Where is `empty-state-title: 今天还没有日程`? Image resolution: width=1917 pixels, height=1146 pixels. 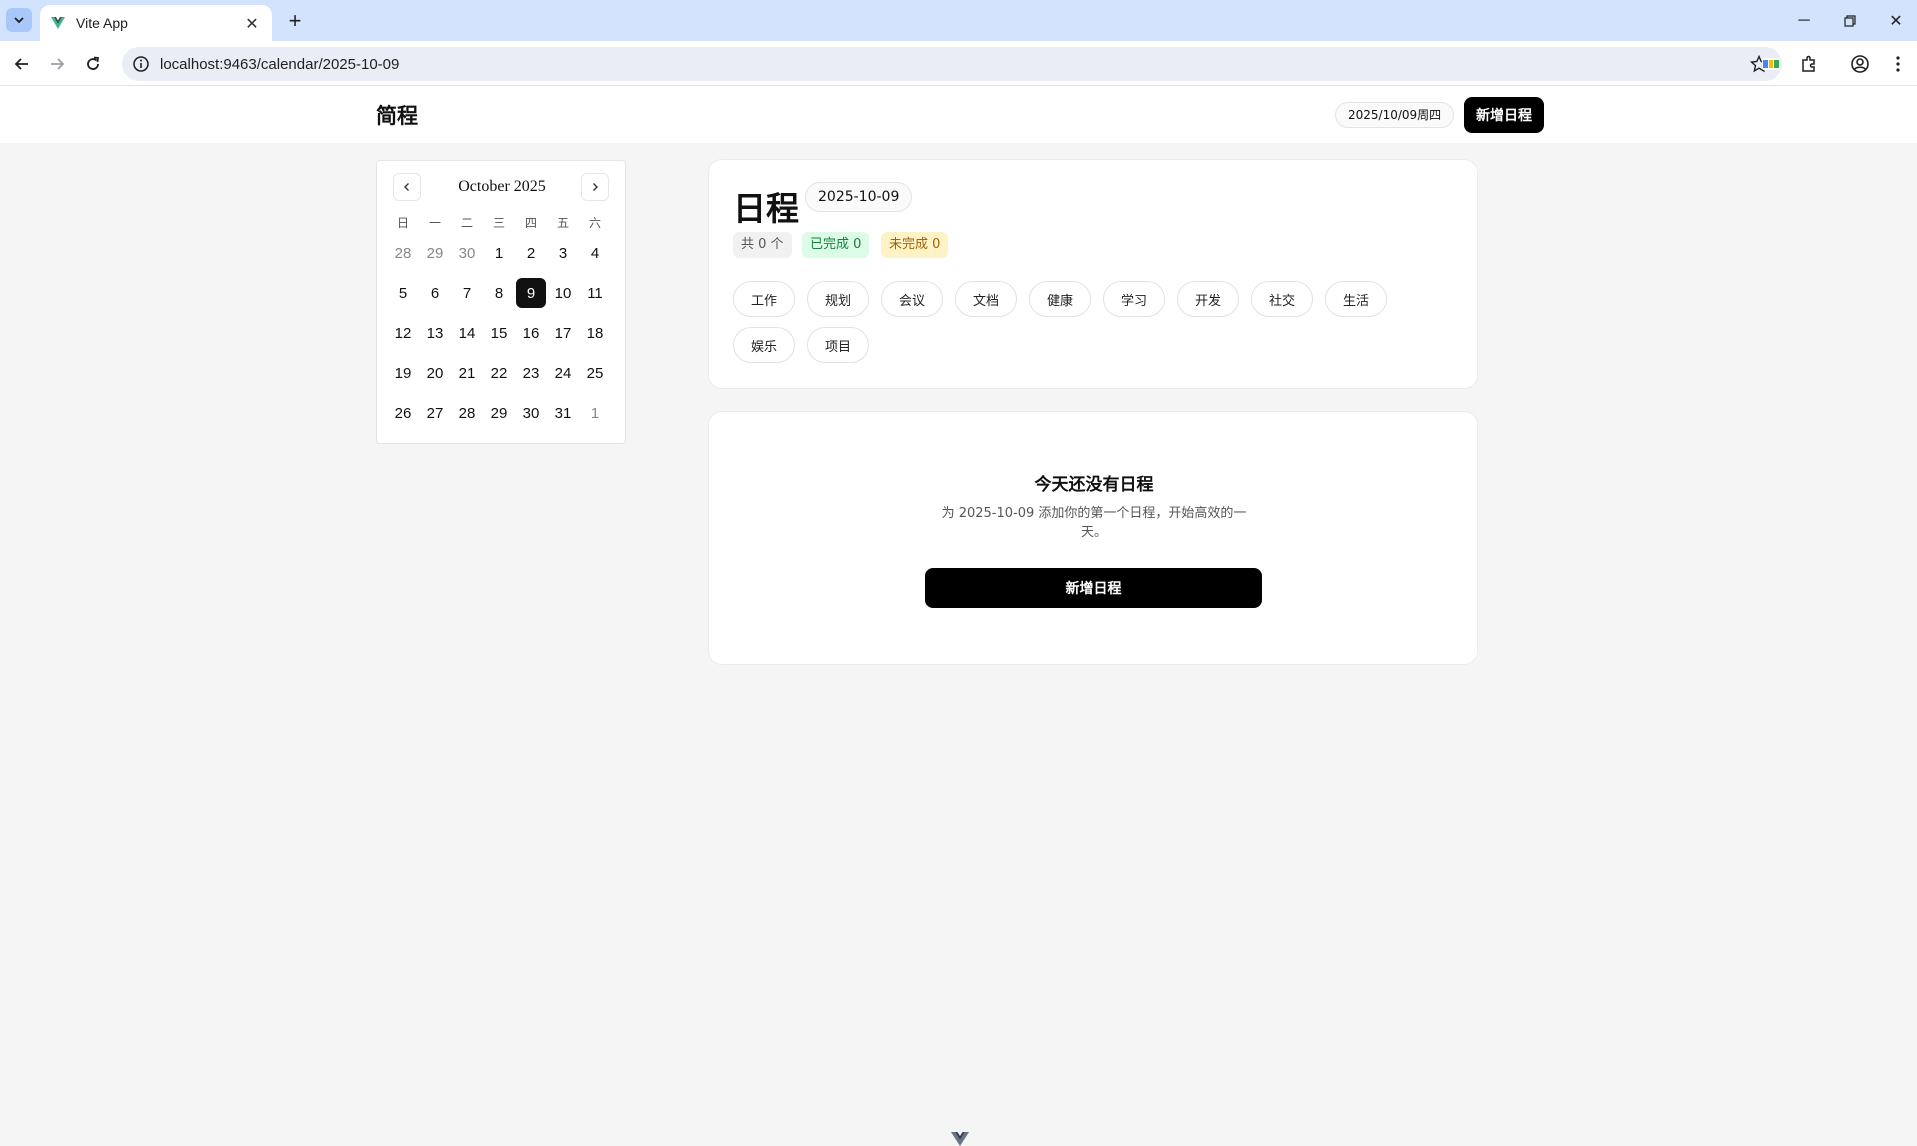 empty-state-title: 今天还没有日程 is located at coordinates (1094, 485).